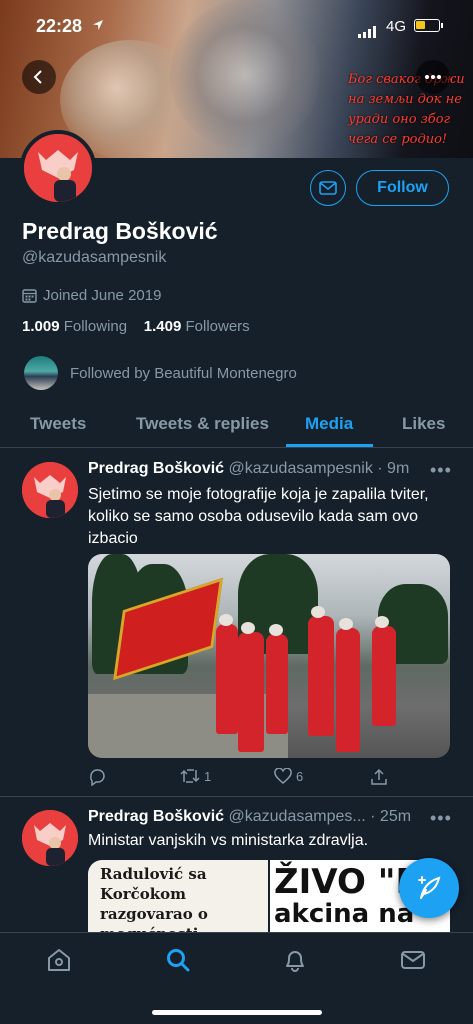  Describe the element at coordinates (162, 326) in the screenshot. I see `followers-count: 1.409` at that location.